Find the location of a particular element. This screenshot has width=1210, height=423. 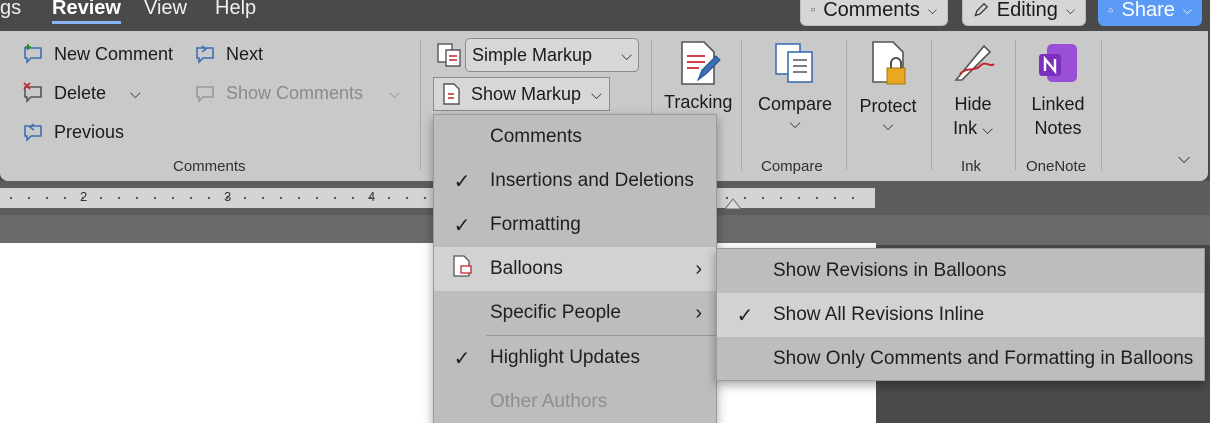

next-comment-button: Next is located at coordinates (228, 54).